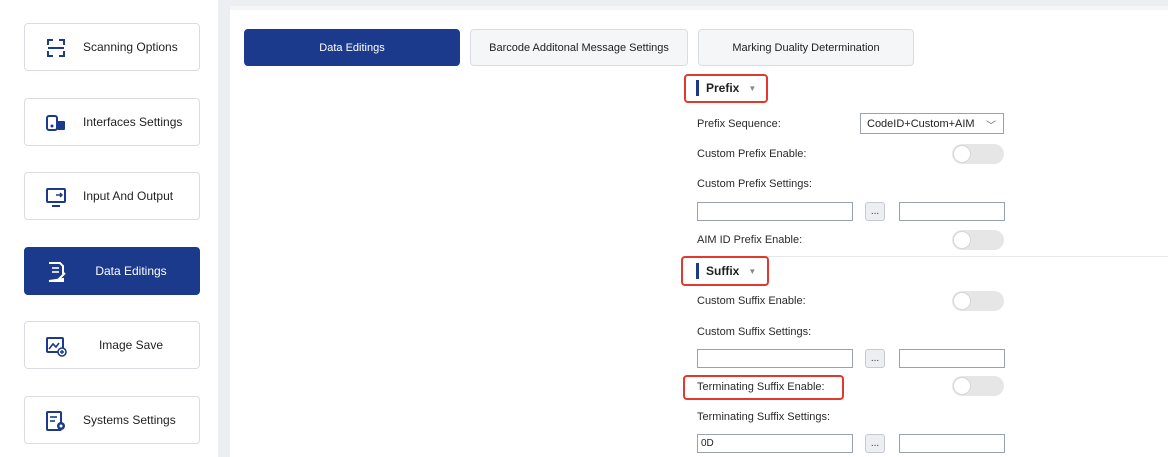 The height and width of the screenshot is (457, 1168). I want to click on aim-id-prefix-enable-toggle, so click(978, 240).